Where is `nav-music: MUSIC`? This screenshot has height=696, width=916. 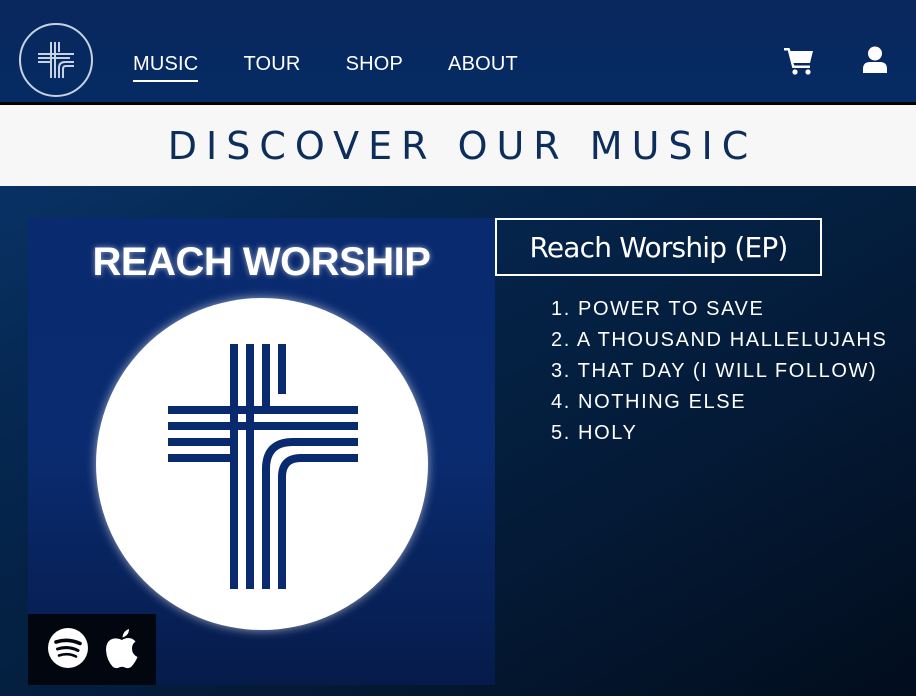
nav-music: MUSIC is located at coordinates (166, 67).